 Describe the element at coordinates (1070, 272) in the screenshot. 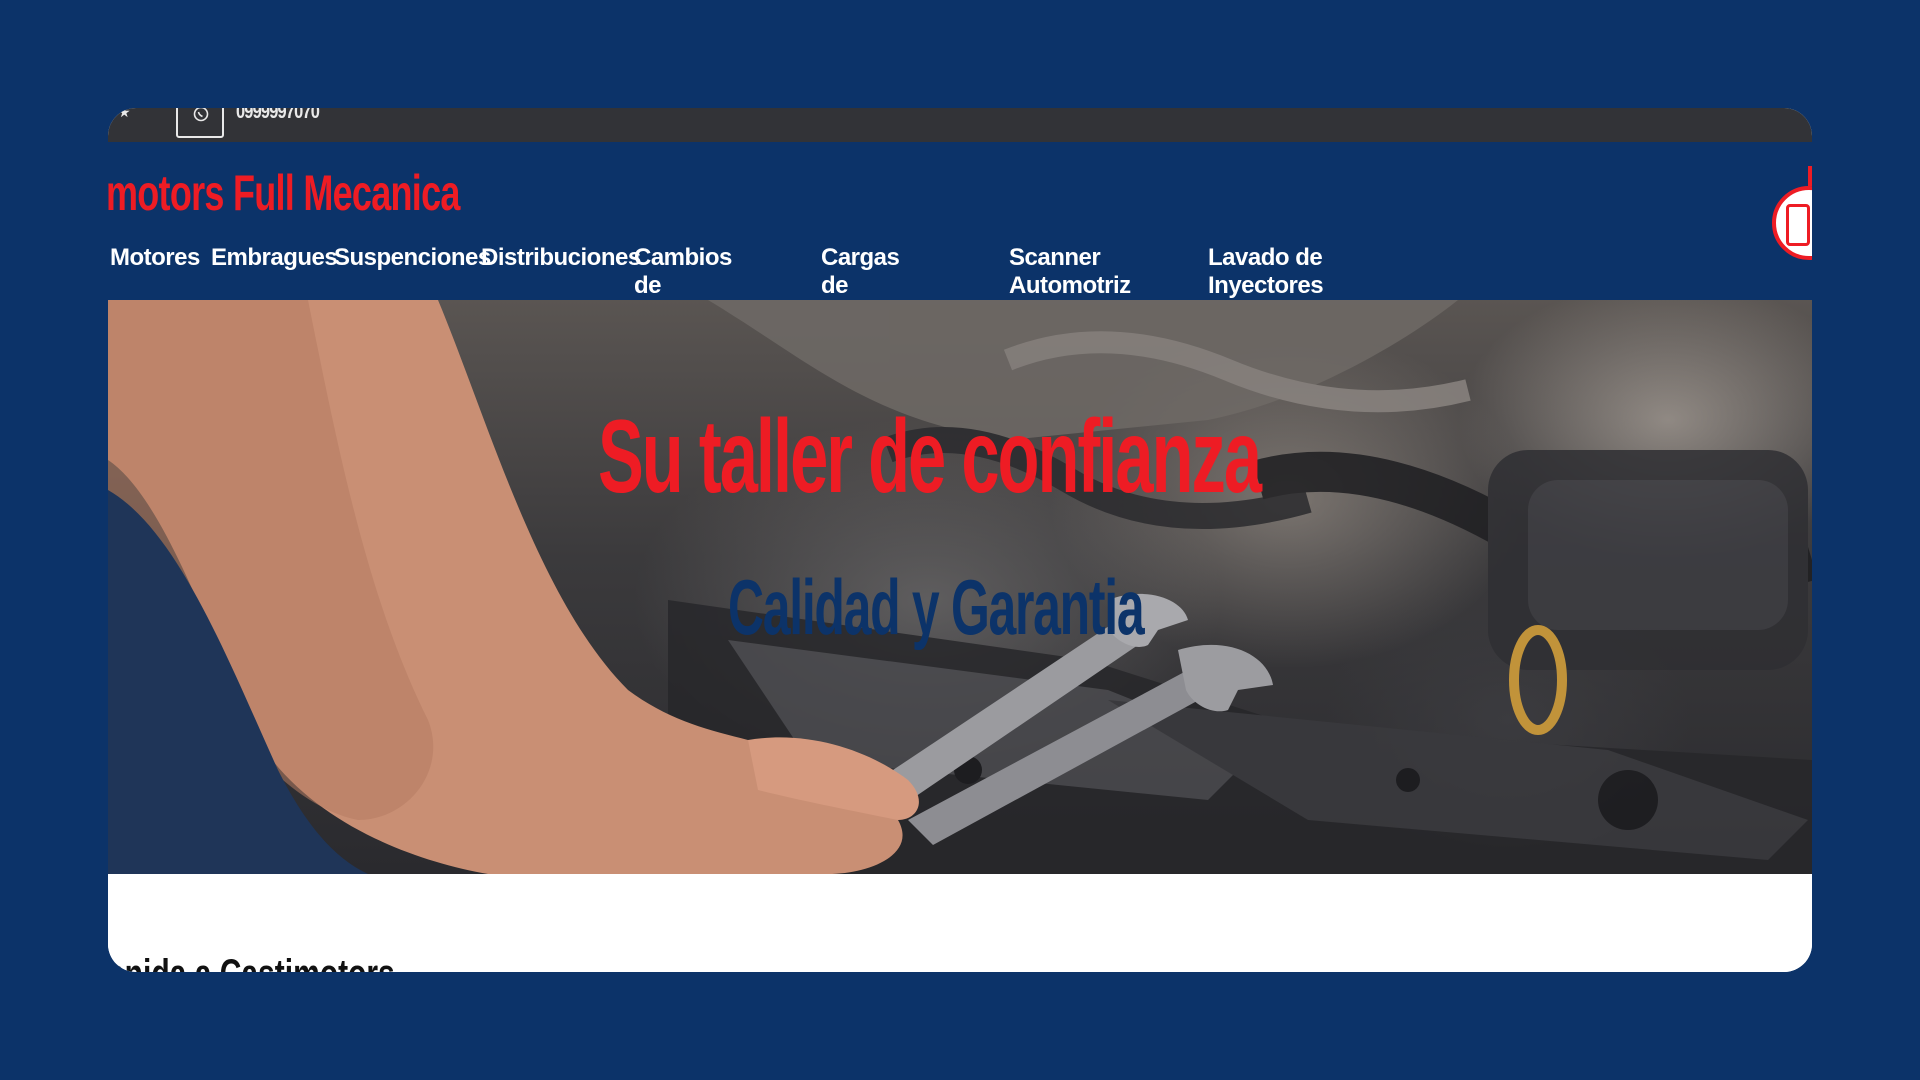

I see `nav-item-scanner-automotriz: Scanner Automotriz` at that location.